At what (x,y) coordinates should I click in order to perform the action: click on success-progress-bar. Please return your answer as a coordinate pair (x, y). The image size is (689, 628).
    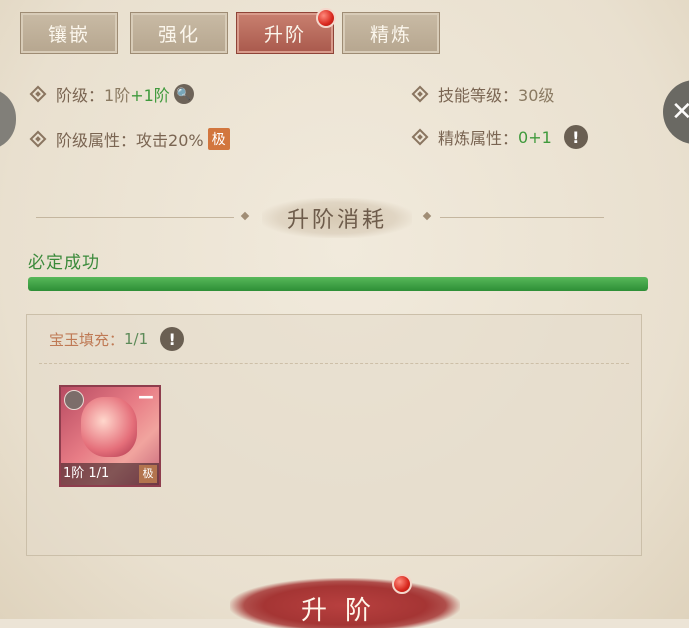
    Looking at the image, I should click on (338, 284).